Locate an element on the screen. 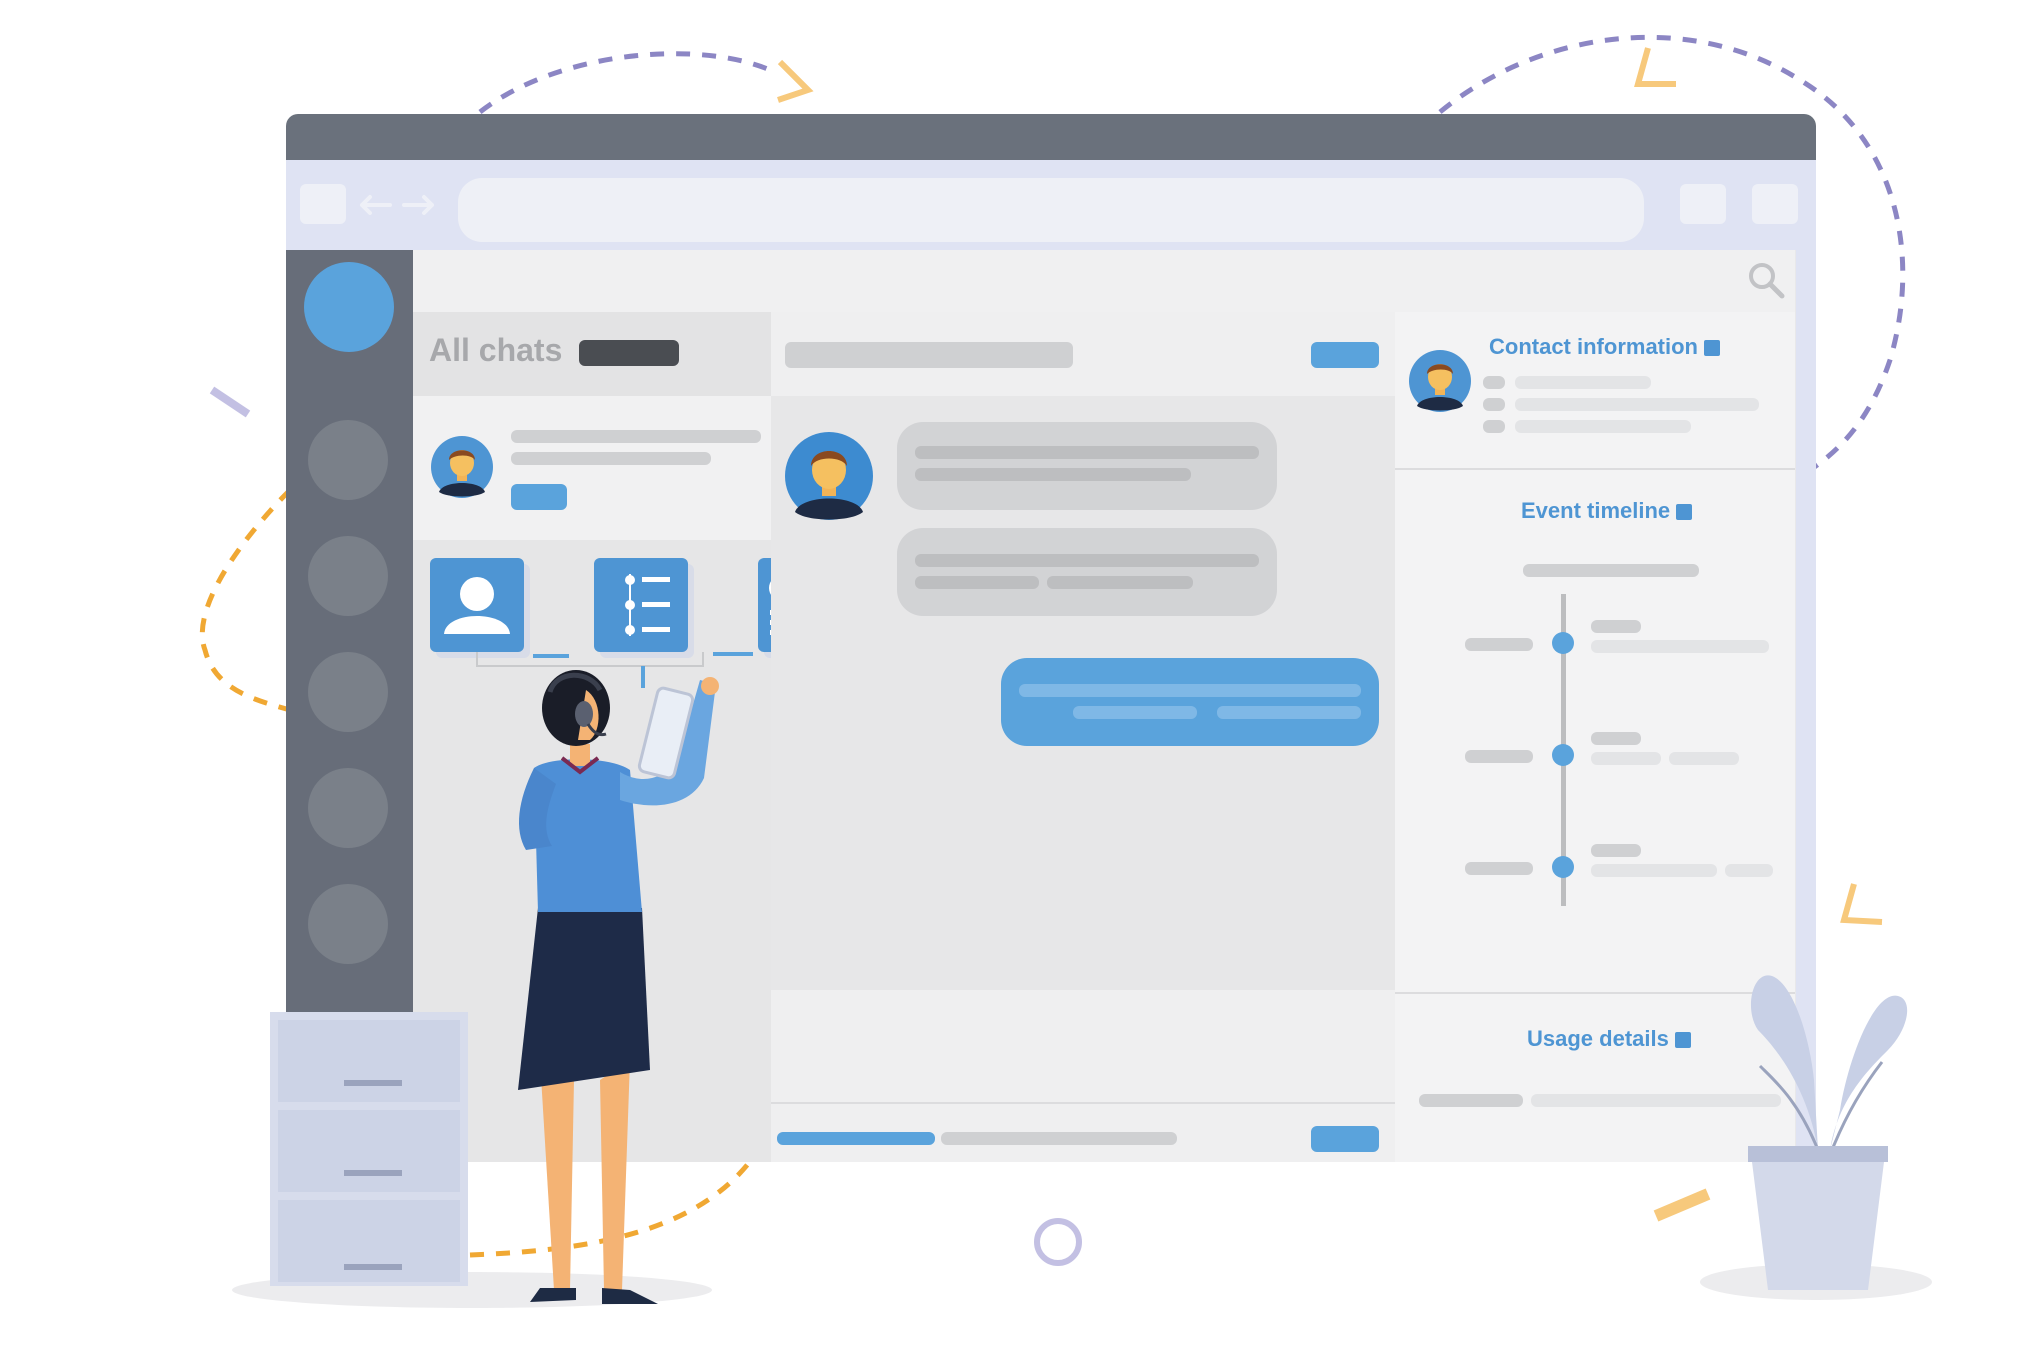 Image resolution: width=2038 pixels, height=1359 pixels. filing-cabinet is located at coordinates (369, 1149).